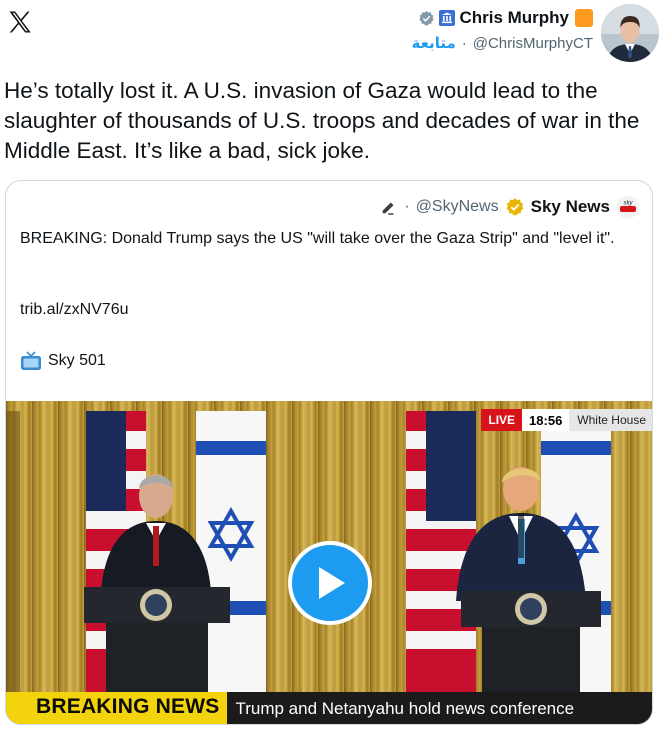 Image resolution: width=667 pixels, height=731 pixels. I want to click on sky-news-logo: sky, so click(628, 207).